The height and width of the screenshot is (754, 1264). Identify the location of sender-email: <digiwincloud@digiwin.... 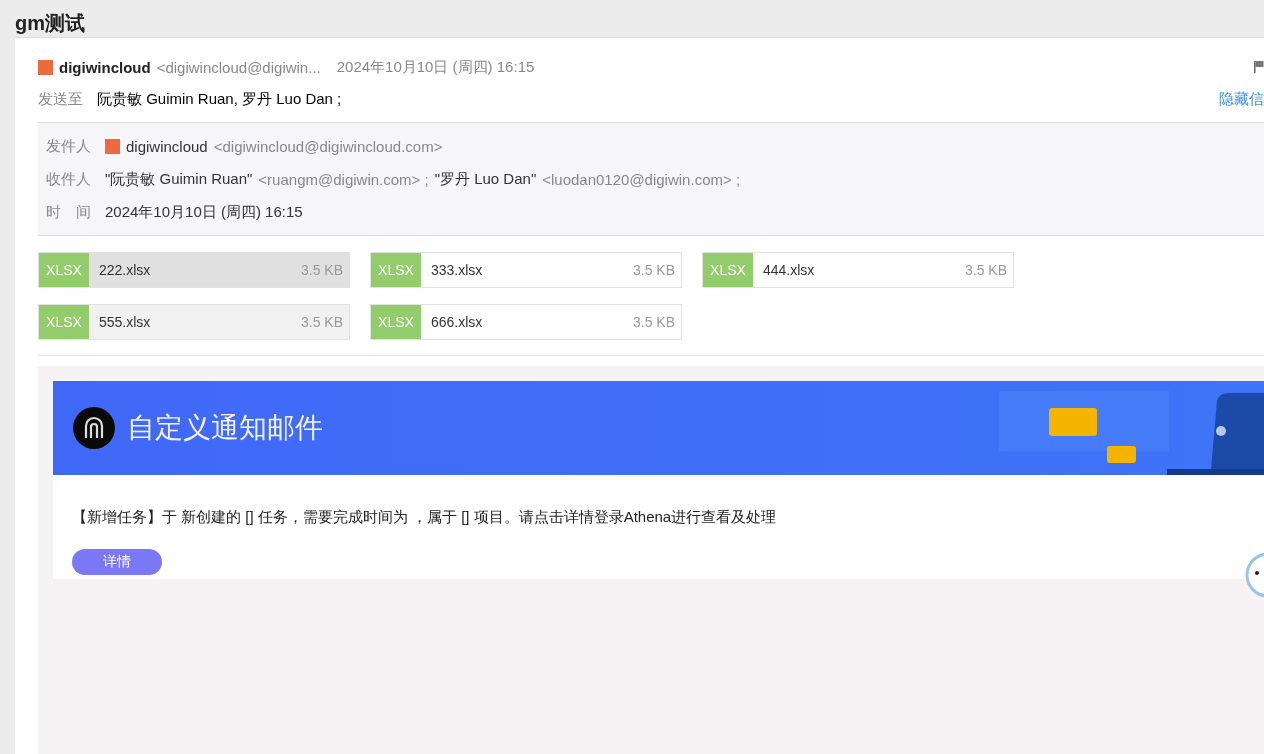
(238, 67).